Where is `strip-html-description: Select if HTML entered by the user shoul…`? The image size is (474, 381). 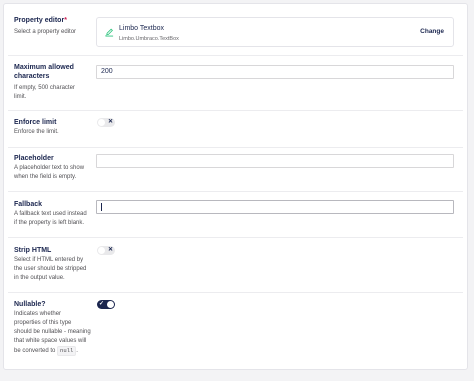
strip-html-description: Select if HTML entered by the user shoul… is located at coordinates (50, 269).